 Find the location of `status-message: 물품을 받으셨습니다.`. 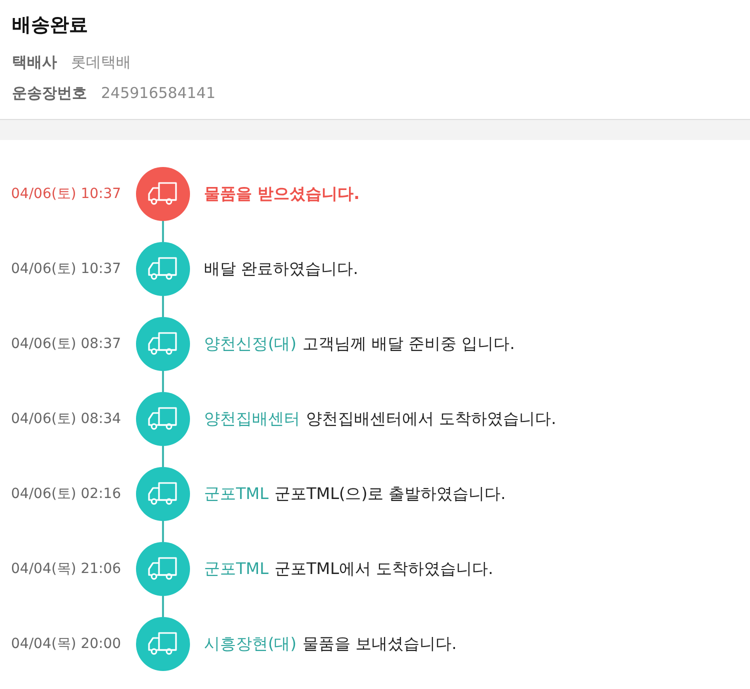

status-message: 물품을 받으셨습니다. is located at coordinates (282, 194).